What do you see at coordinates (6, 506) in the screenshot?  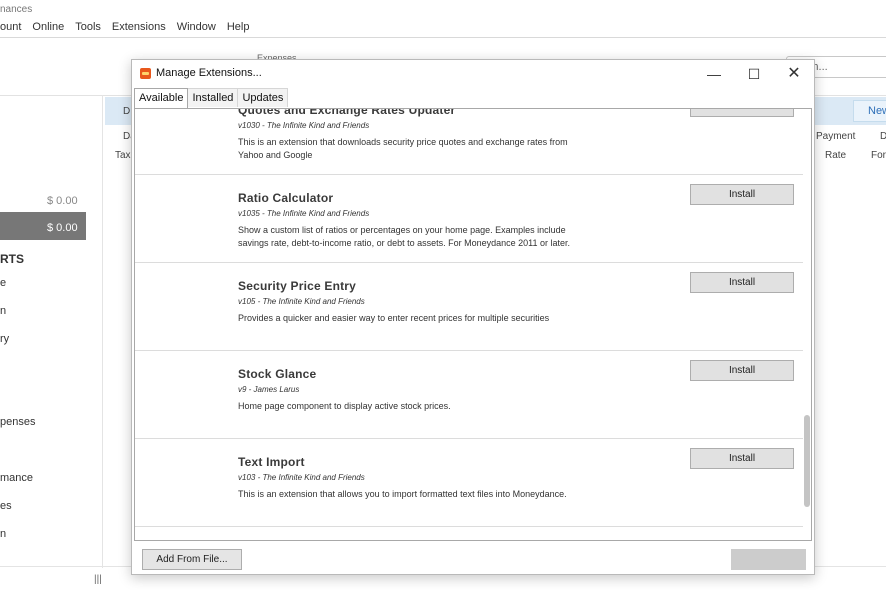 I see `sidebar-item: es` at bounding box center [6, 506].